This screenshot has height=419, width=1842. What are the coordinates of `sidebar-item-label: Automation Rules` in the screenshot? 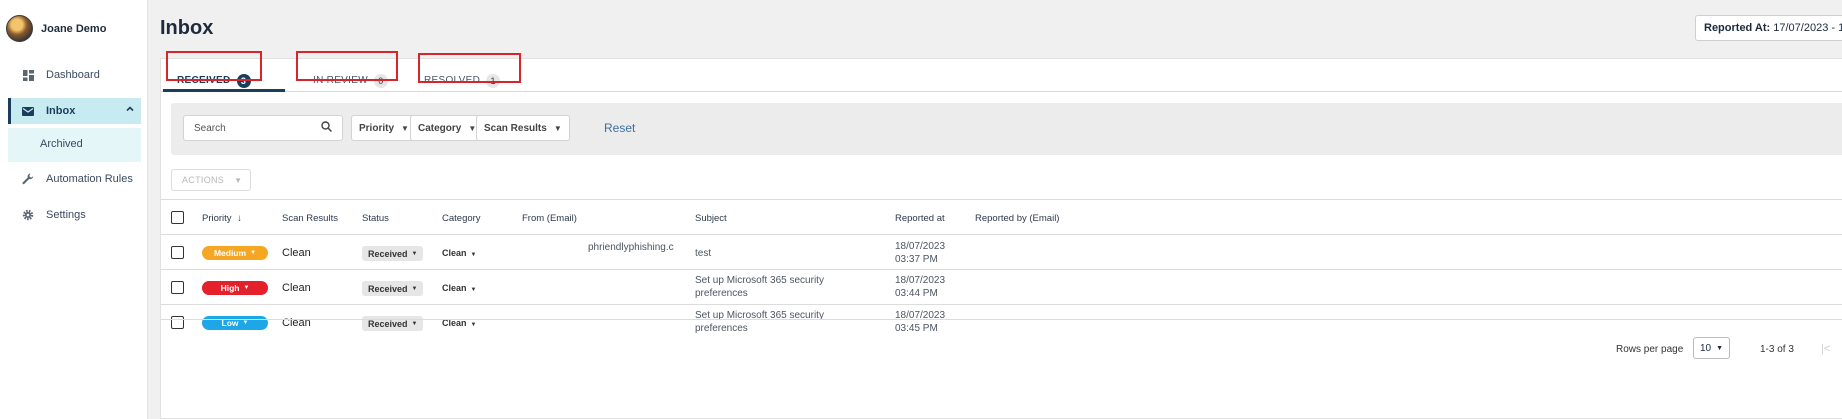 It's located at (89, 179).